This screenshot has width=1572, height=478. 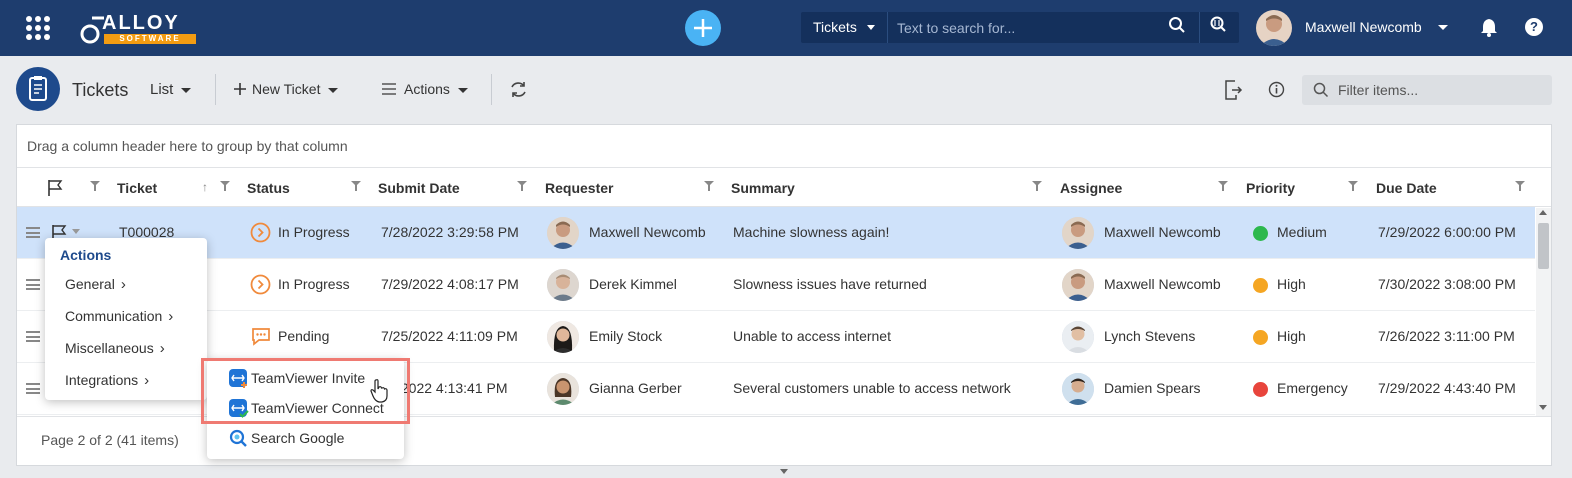 I want to click on tickets-page-icon, so click(x=38, y=89).